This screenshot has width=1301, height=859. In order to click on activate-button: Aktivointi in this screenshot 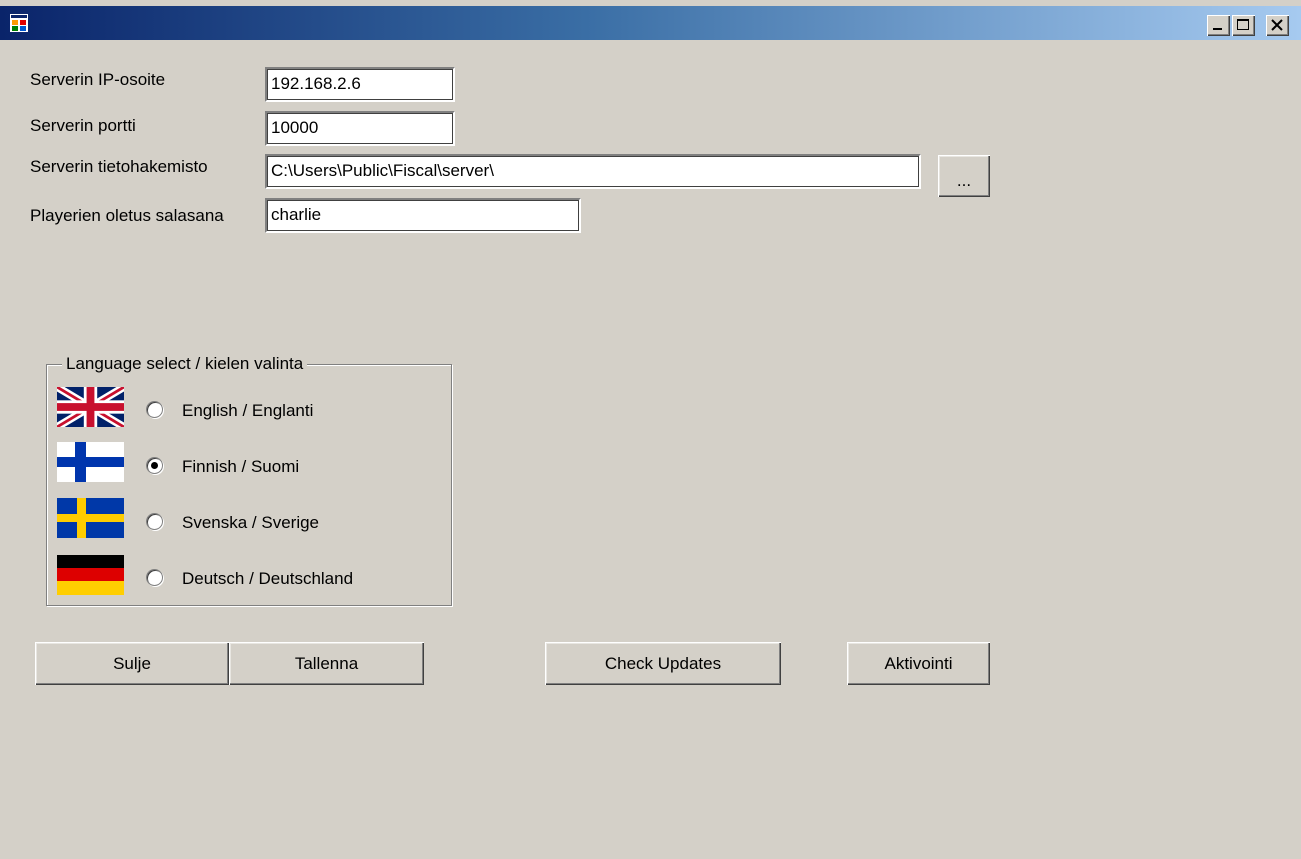, I will do `click(918, 663)`.